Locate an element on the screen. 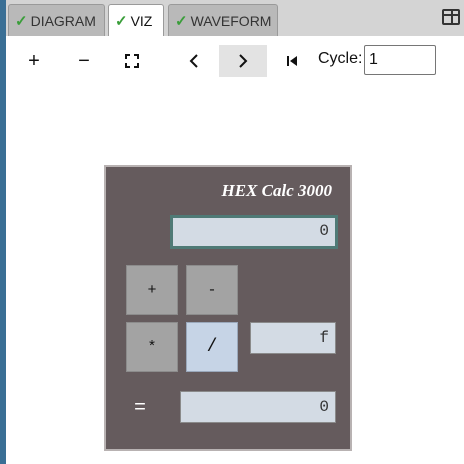  plus-icon: + is located at coordinates (34, 60).